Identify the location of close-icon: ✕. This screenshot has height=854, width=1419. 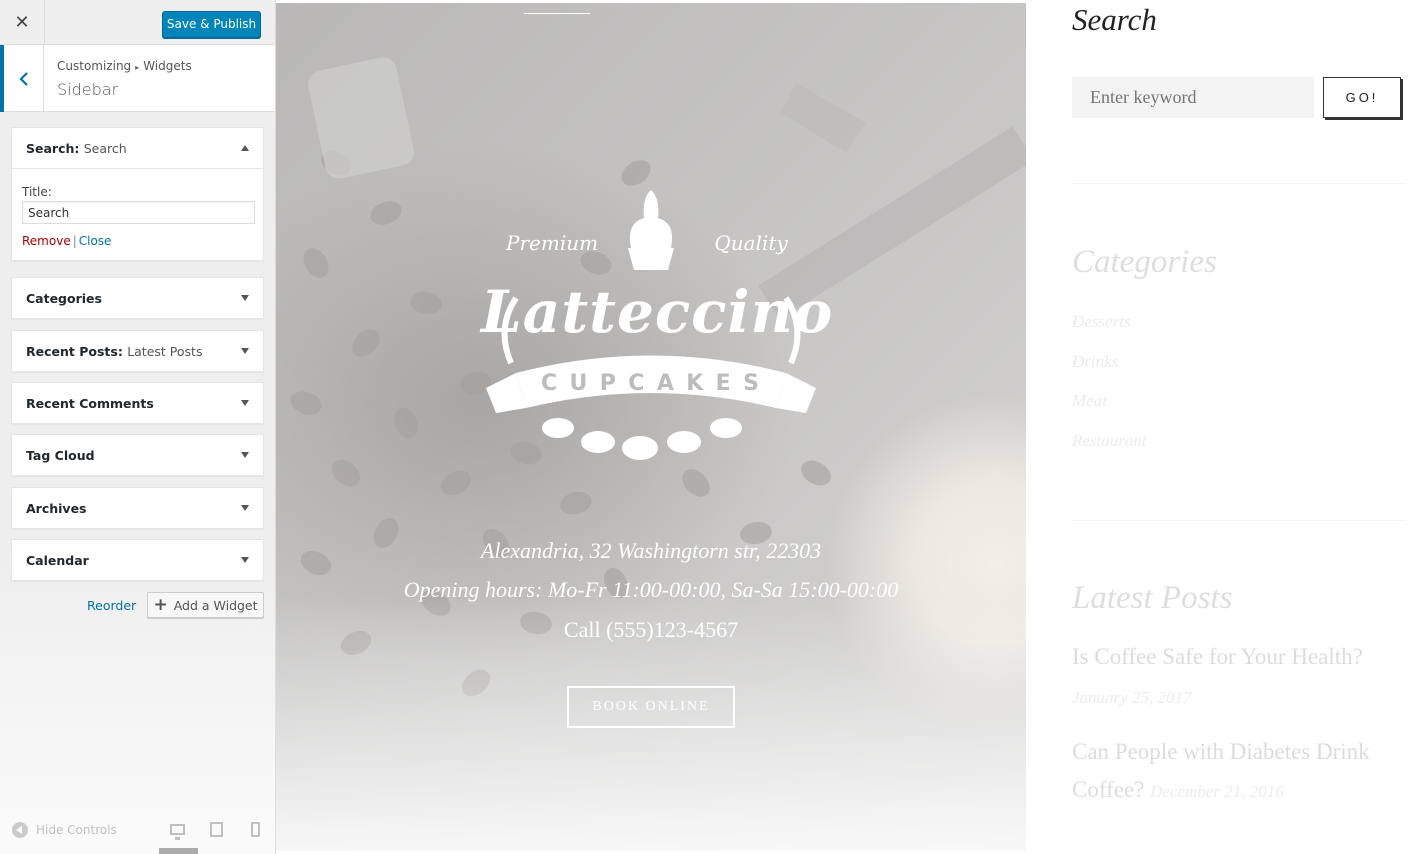
(22, 22).